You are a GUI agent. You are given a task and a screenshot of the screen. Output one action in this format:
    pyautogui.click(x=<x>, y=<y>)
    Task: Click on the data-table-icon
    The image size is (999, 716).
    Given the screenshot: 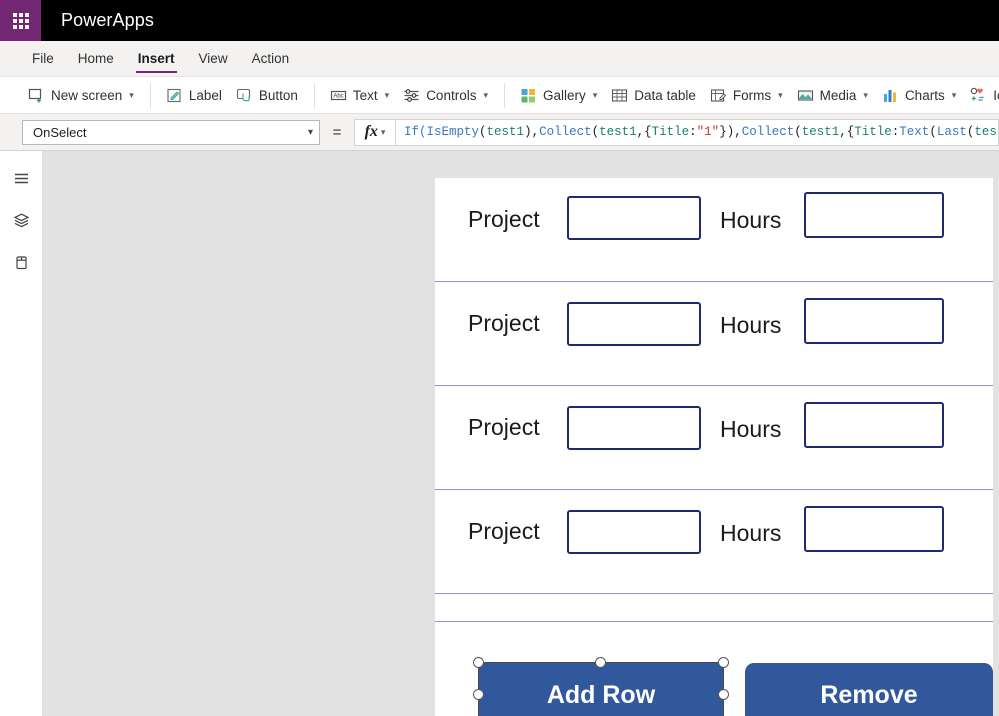 What is the action you would take?
    pyautogui.click(x=619, y=95)
    